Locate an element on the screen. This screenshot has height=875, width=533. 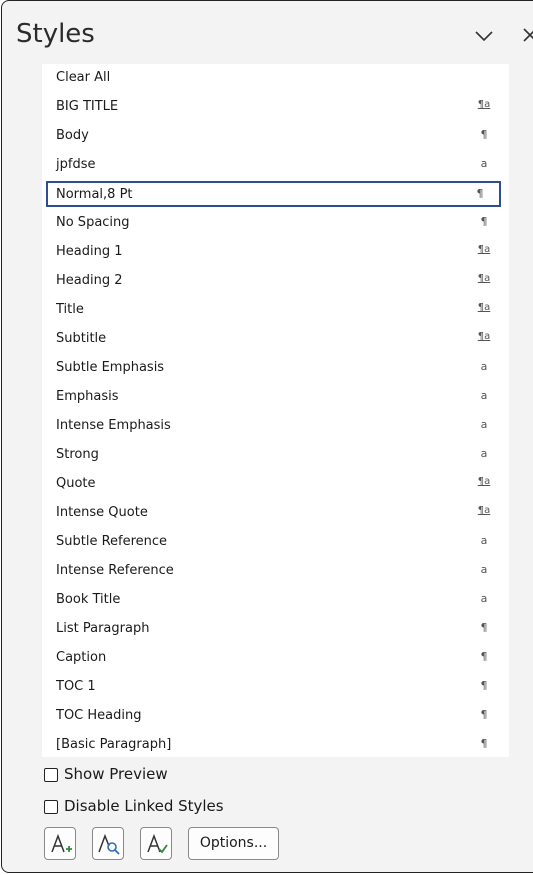
style-item-label: Normal,8 Pt is located at coordinates (94, 194).